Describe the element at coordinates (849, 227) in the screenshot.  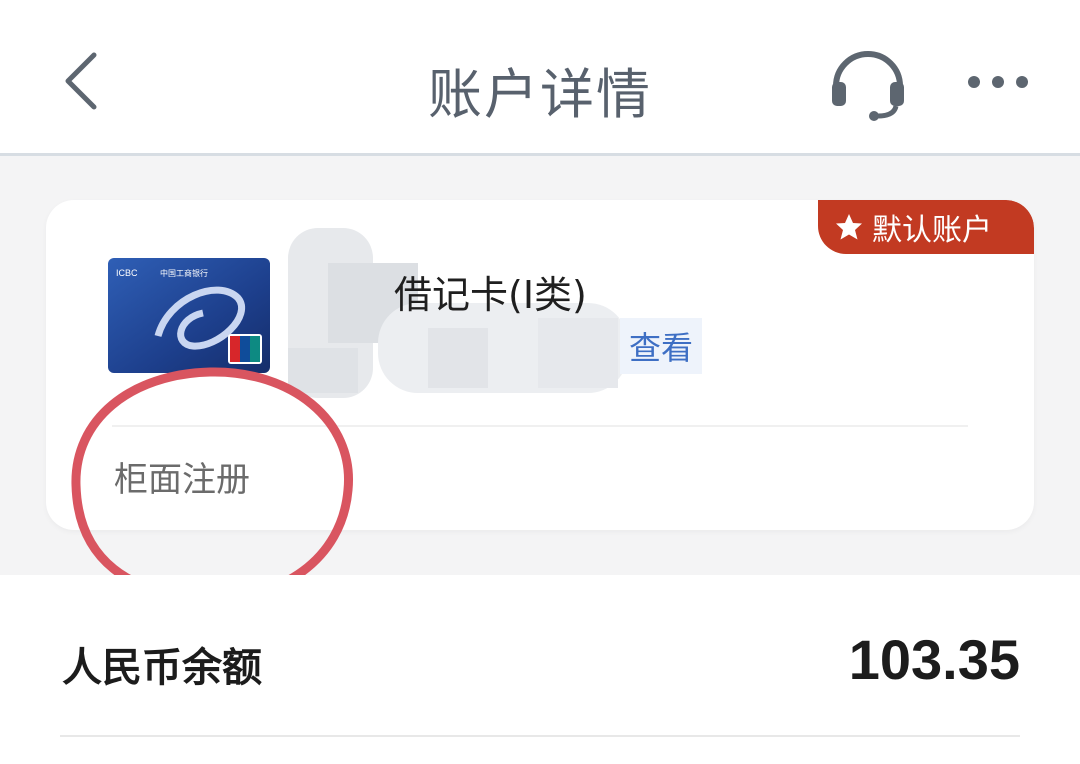
I see `star-icon` at that location.